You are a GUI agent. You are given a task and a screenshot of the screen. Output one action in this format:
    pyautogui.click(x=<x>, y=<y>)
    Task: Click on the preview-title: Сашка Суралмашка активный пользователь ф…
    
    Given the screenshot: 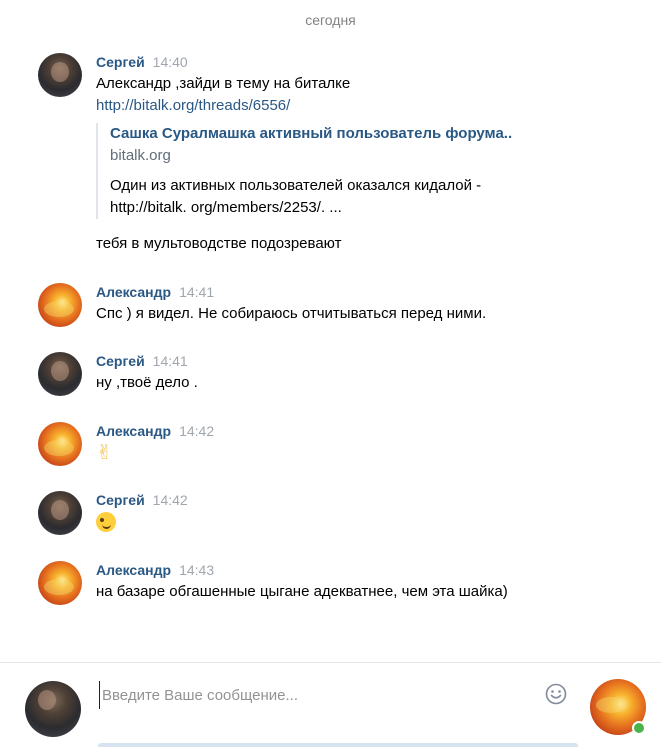 What is the action you would take?
    pyautogui.click(x=330, y=134)
    